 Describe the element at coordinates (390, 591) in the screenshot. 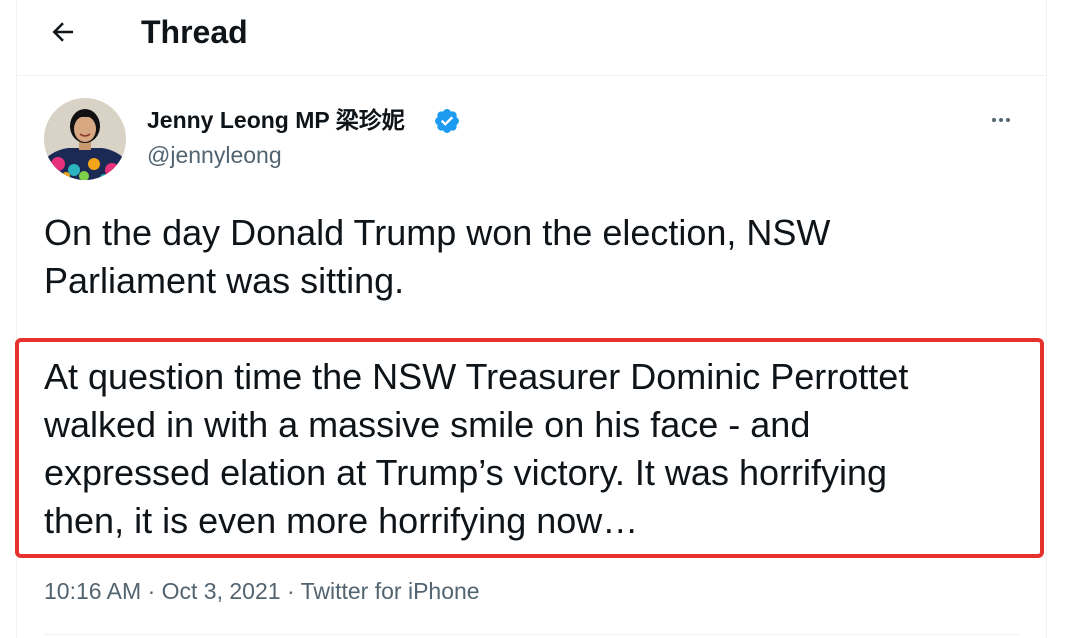

I see `tweet-source: Twitter for iPhone` at that location.